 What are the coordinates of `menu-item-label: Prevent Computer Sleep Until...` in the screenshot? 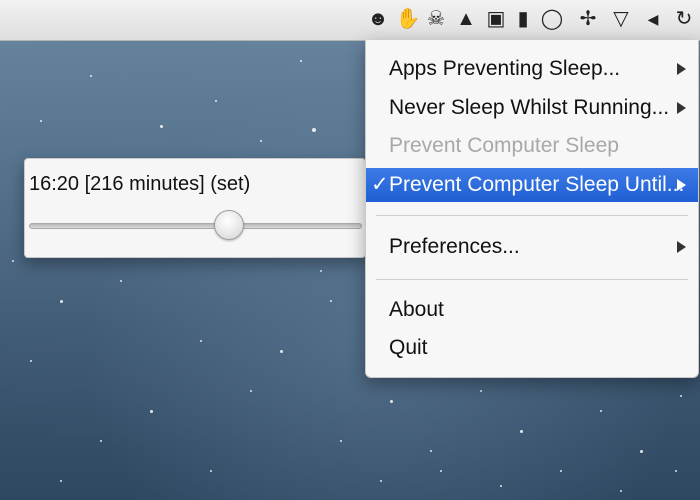 It's located at (537, 184).